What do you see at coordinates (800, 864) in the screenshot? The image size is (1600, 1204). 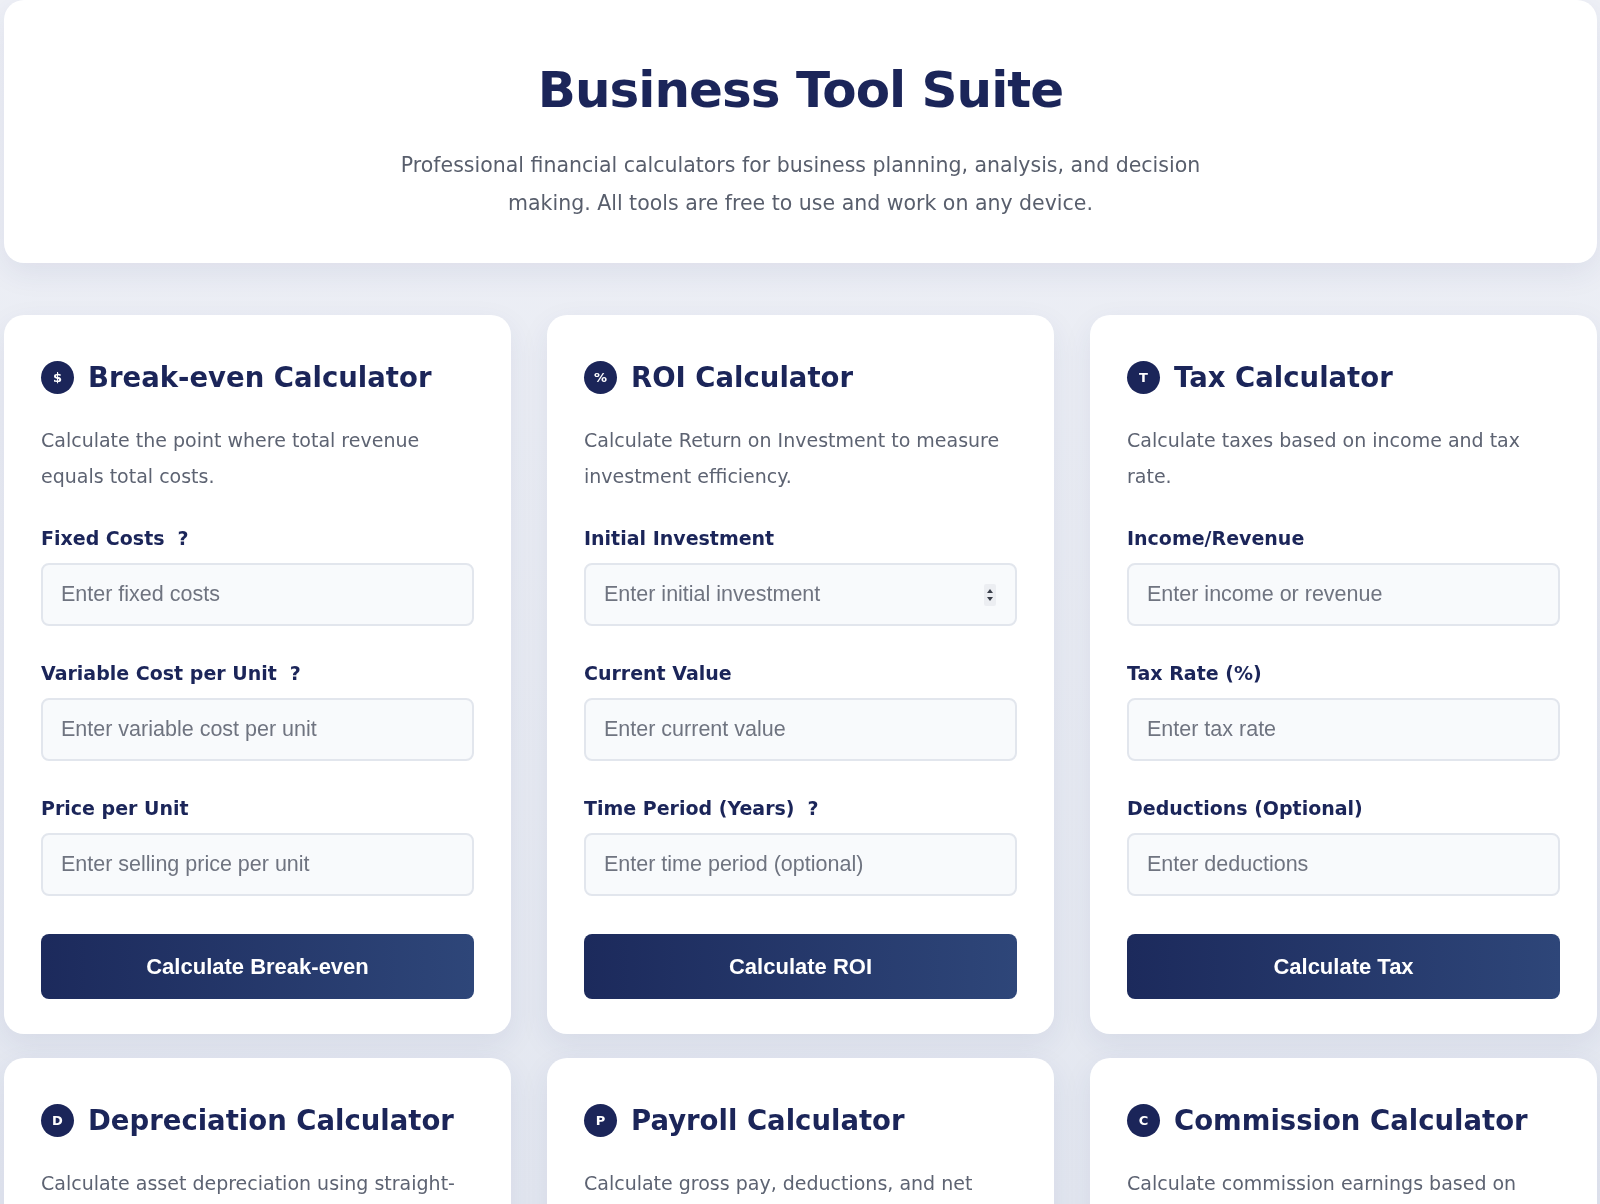 I see `input-field: Enter time period (optional)` at bounding box center [800, 864].